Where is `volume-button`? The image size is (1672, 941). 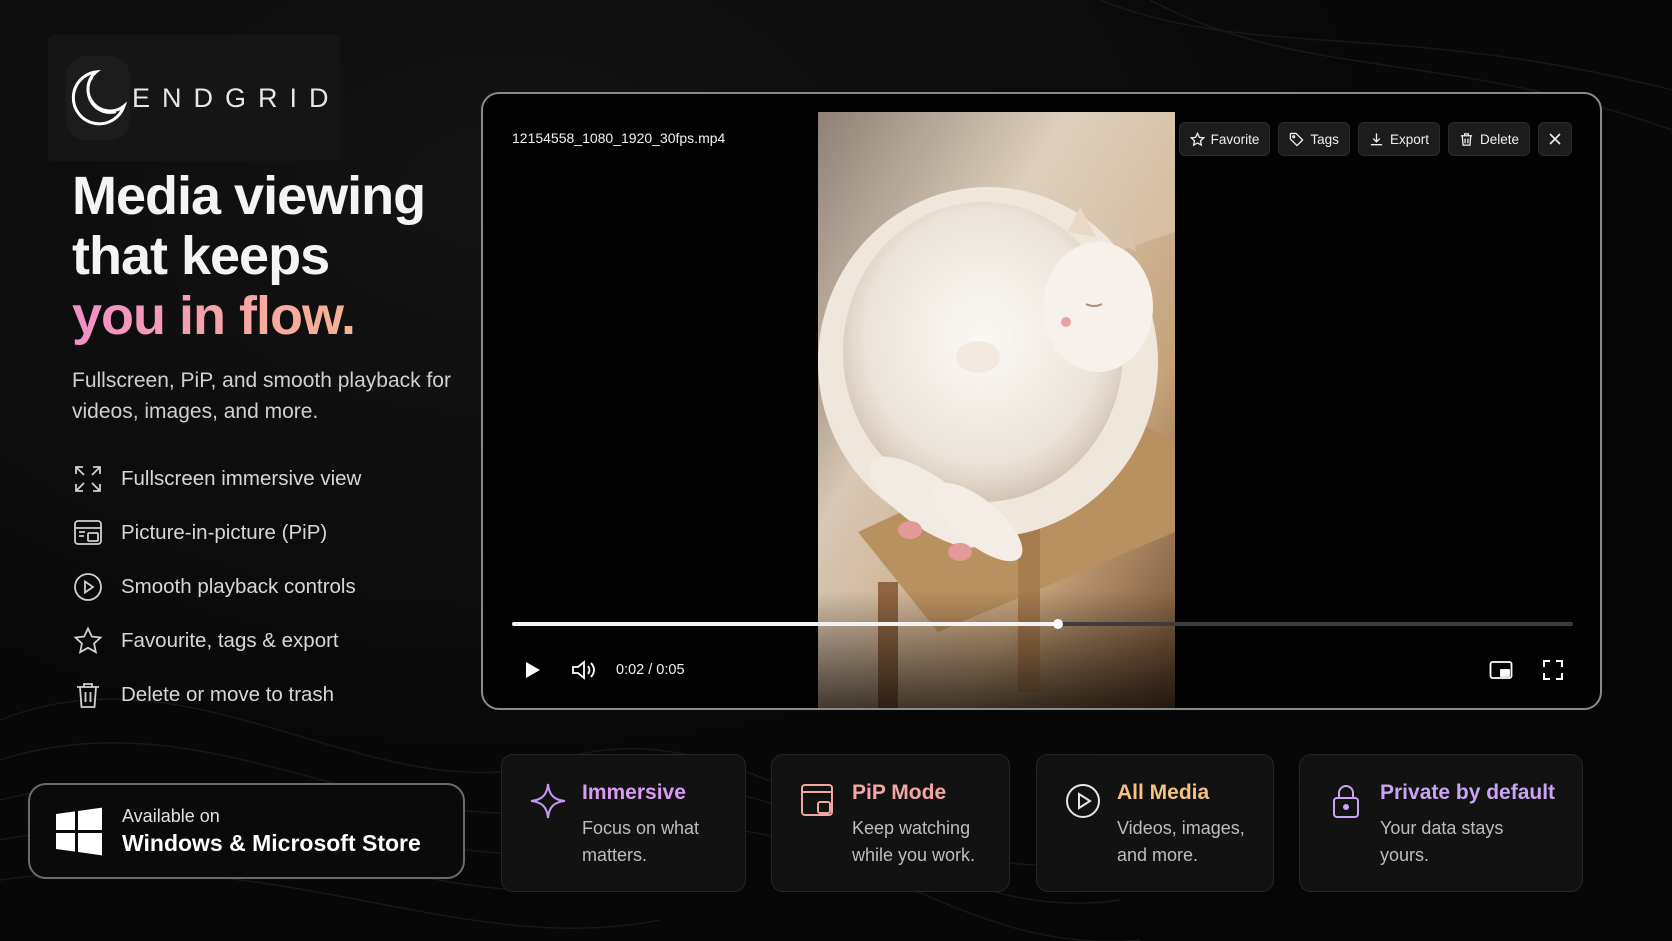
volume-button is located at coordinates (584, 670).